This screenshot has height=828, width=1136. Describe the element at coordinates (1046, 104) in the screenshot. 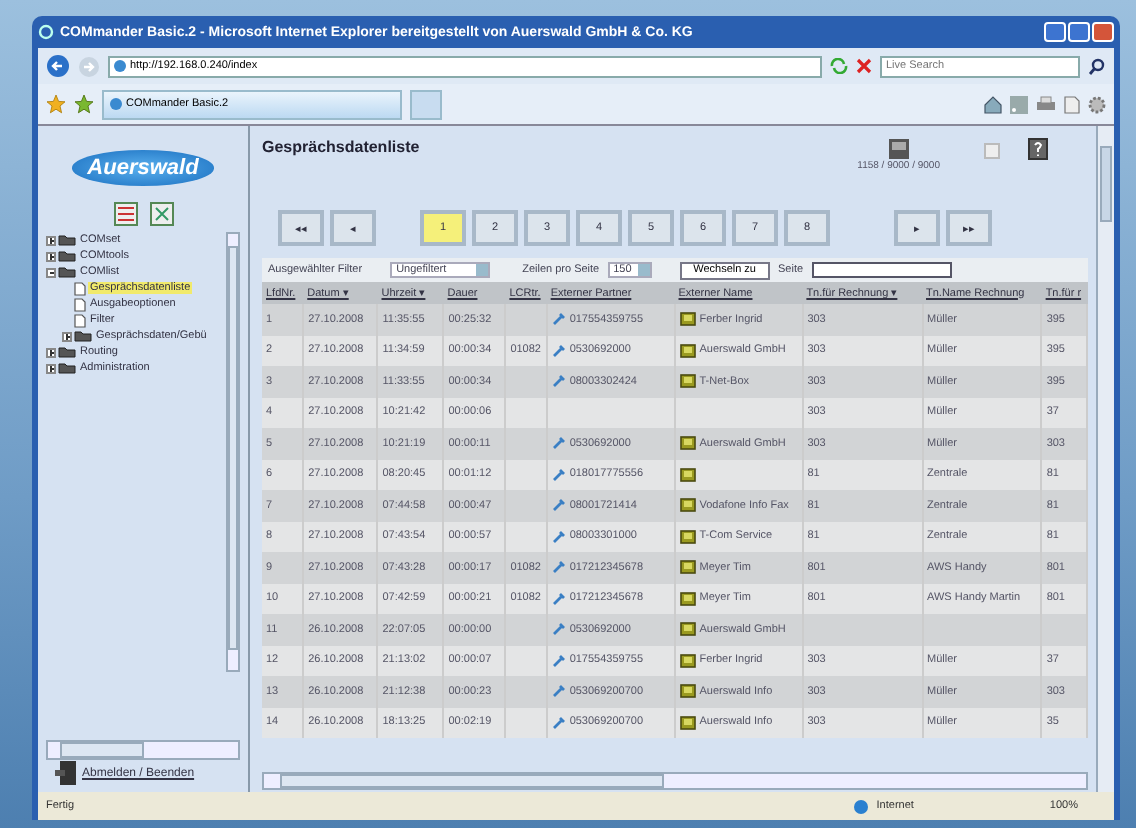

I see `printer-icon` at that location.